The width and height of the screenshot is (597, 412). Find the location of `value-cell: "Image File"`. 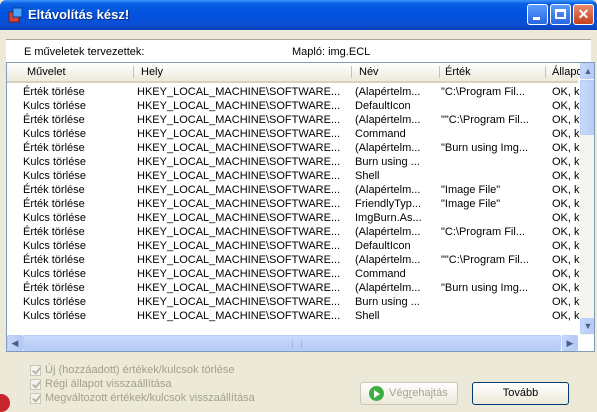

value-cell: "Image File" is located at coordinates (471, 190).